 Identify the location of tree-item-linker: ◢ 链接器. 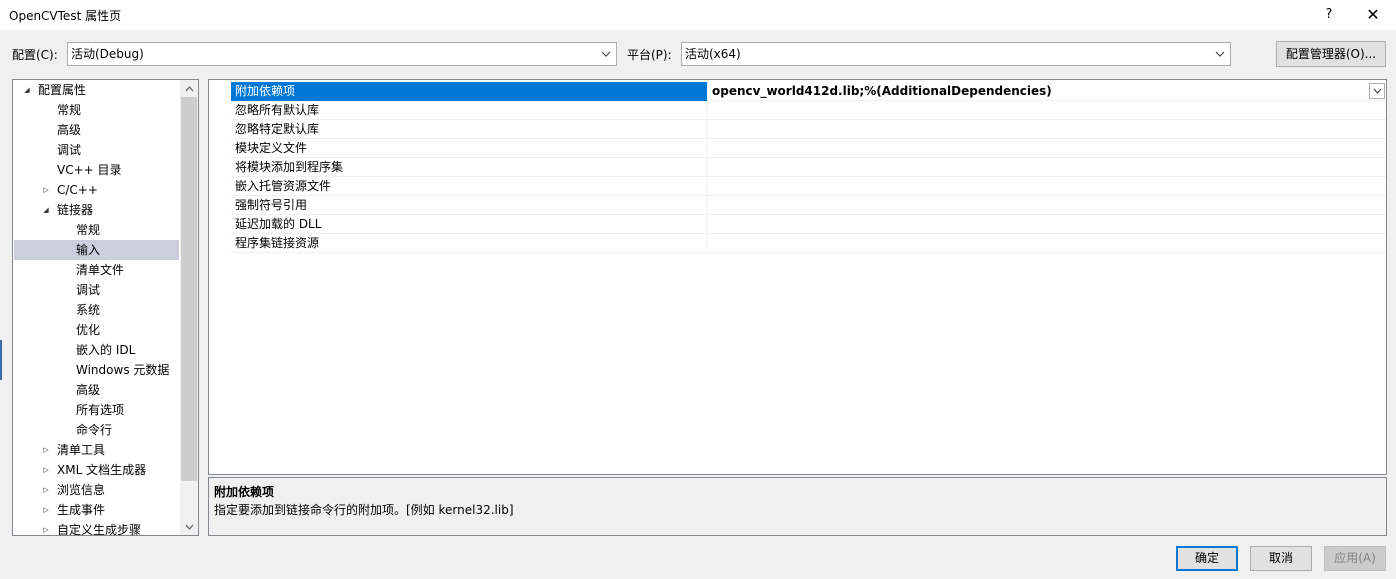
(96, 210).